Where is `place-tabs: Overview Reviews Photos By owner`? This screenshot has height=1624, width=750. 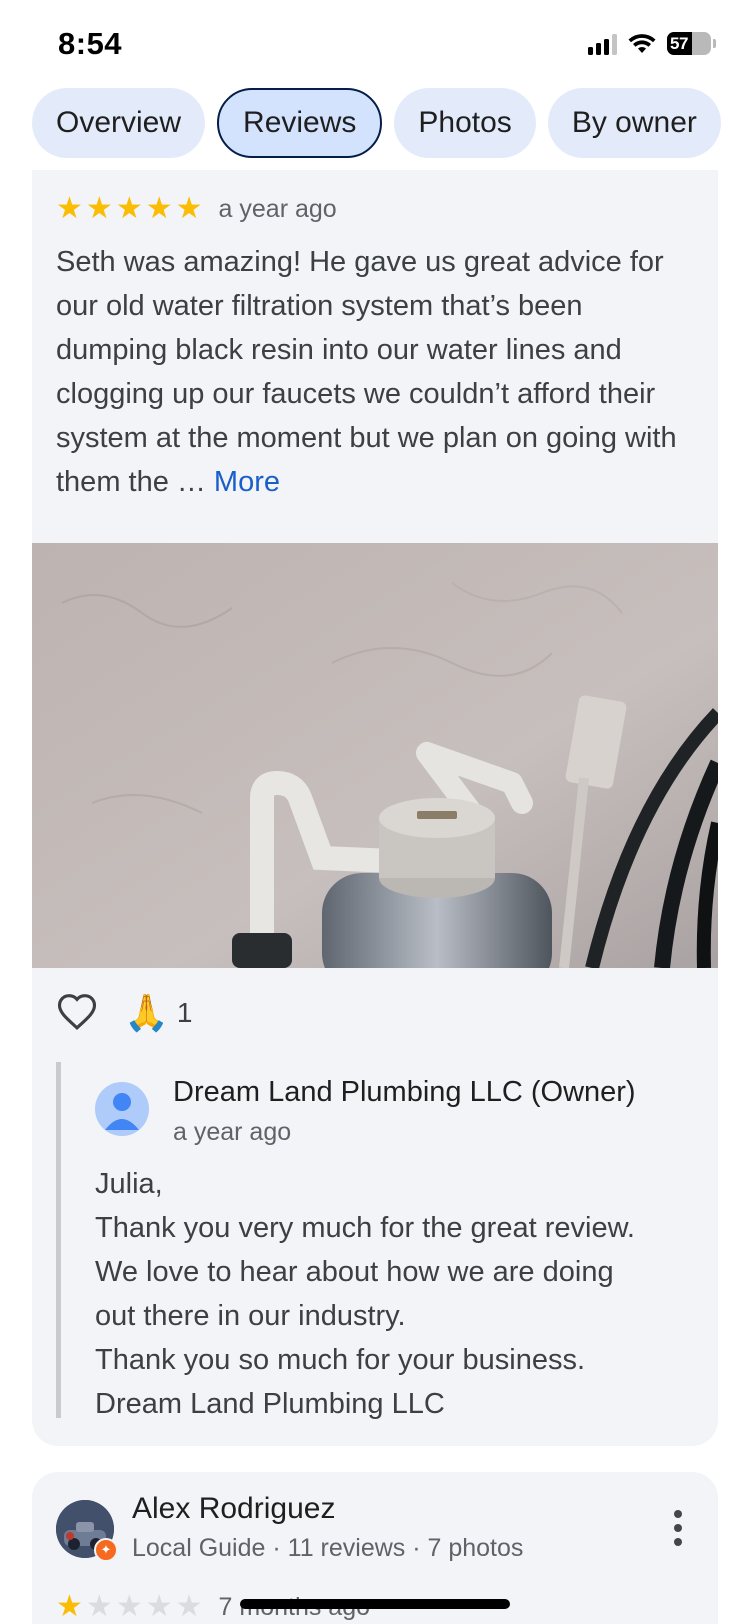
place-tabs: Overview Reviews Photos By owner is located at coordinates (376, 123).